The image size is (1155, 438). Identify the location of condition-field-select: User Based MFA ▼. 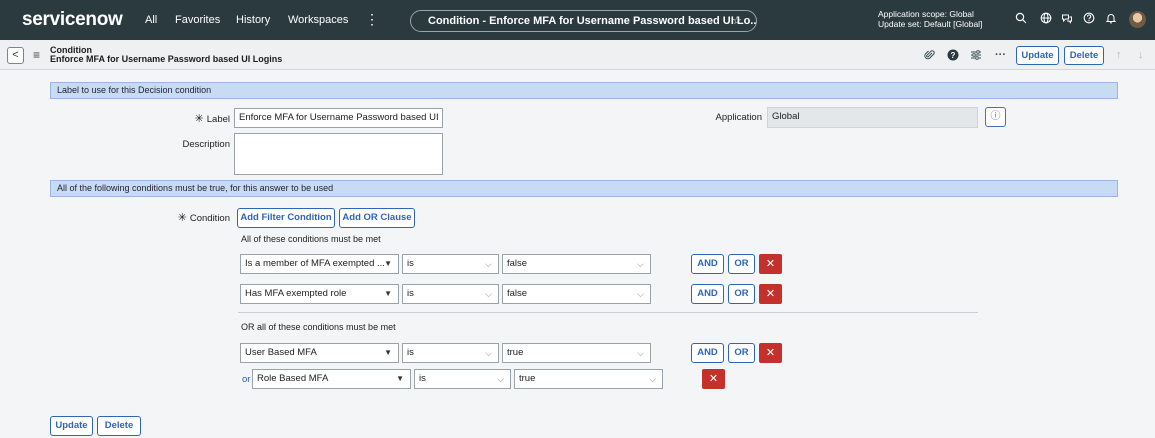
(319, 353).